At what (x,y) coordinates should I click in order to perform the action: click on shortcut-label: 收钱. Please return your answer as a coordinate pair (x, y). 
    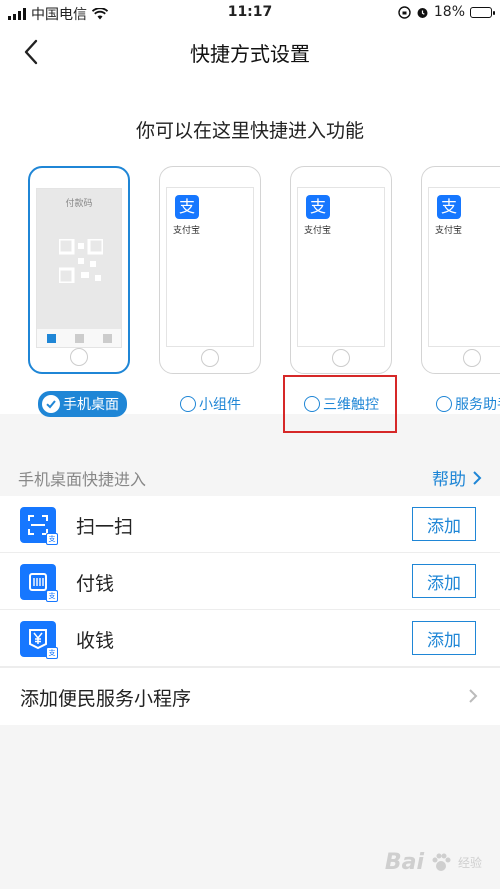
    Looking at the image, I should click on (95, 641).